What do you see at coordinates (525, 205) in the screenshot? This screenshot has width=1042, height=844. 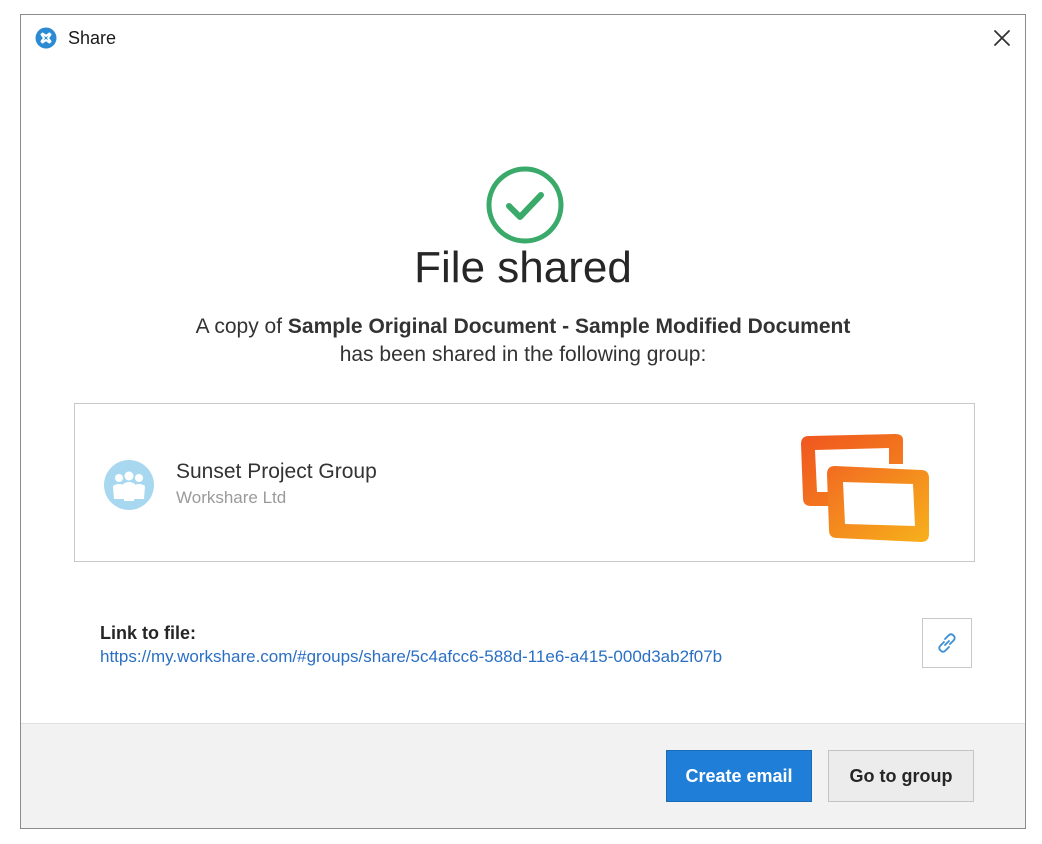 I see `check-circle-icon` at bounding box center [525, 205].